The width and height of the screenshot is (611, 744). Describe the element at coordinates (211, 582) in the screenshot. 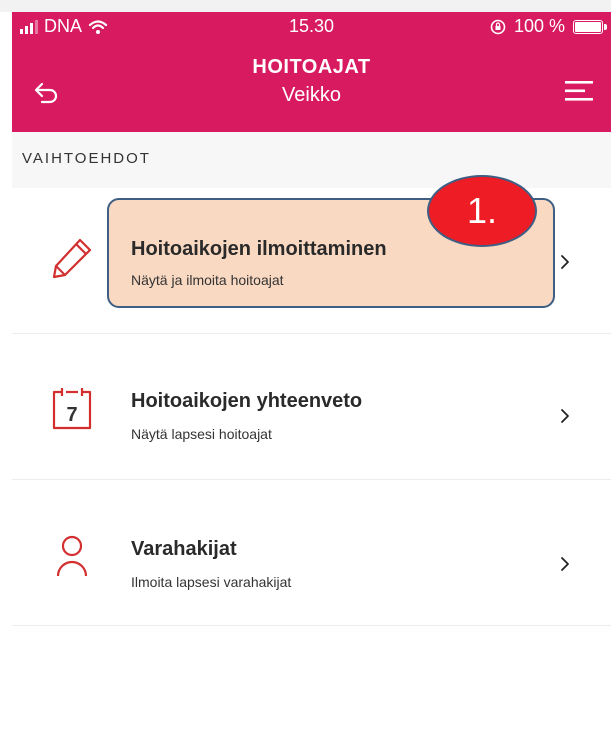

I see `option-subtitle: Ilmoita lapsesi varahakijat` at that location.